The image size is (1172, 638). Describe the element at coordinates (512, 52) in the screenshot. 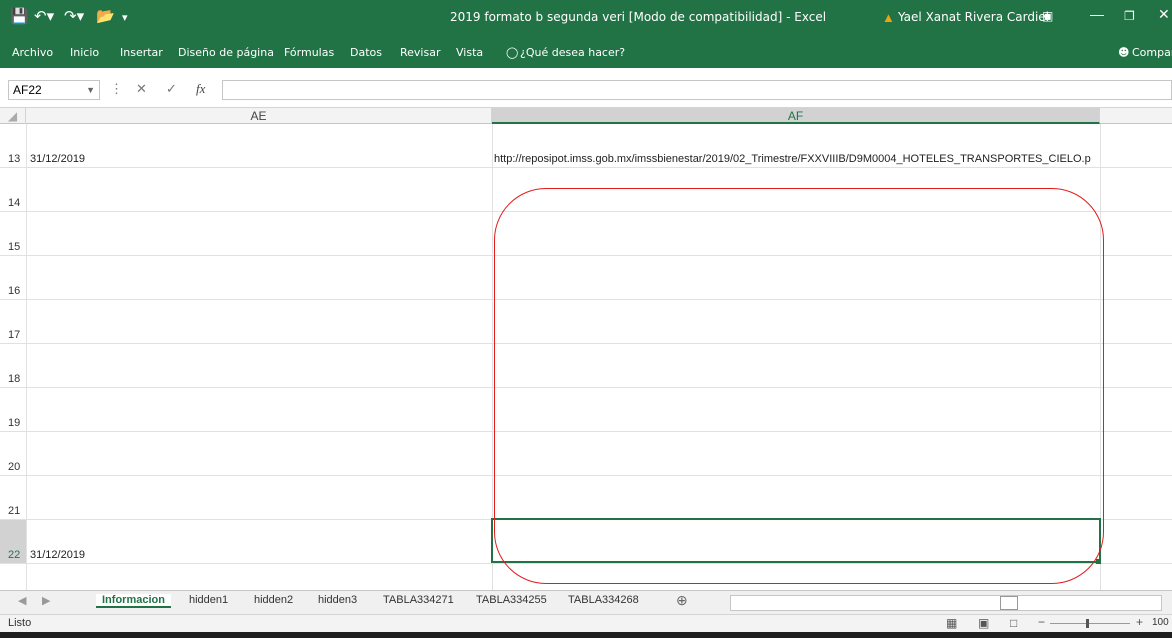

I see `lightbulb-icon: ◯` at that location.